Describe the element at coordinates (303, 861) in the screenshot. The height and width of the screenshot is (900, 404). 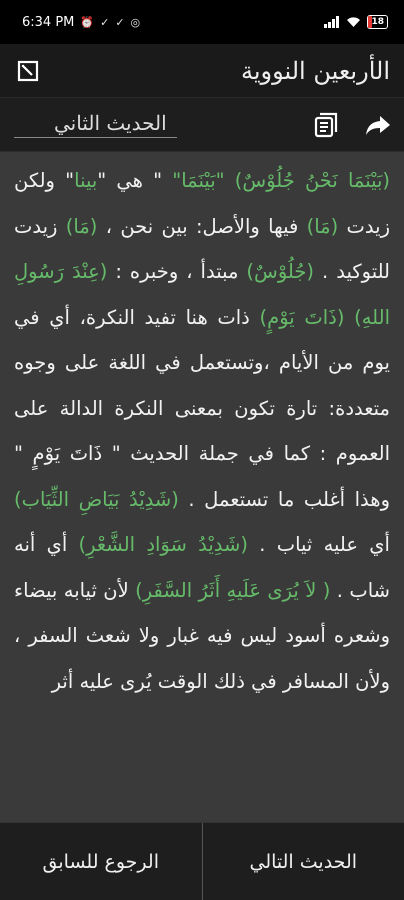
I see `next-hadith-button: الحديث التالي` at that location.